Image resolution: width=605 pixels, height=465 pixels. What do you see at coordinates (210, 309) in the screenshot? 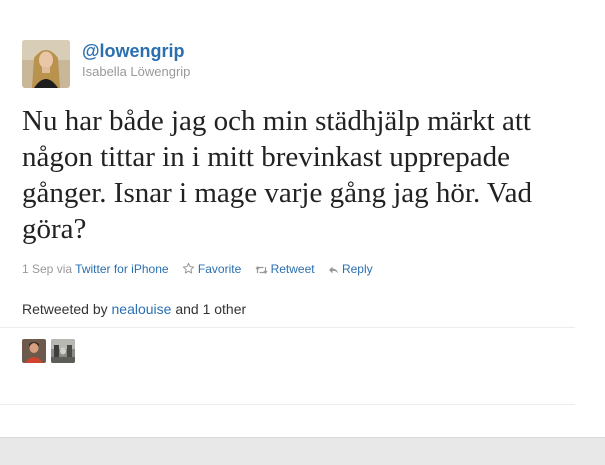
I see `retweeted-by-suffix: and 1 other` at bounding box center [210, 309].